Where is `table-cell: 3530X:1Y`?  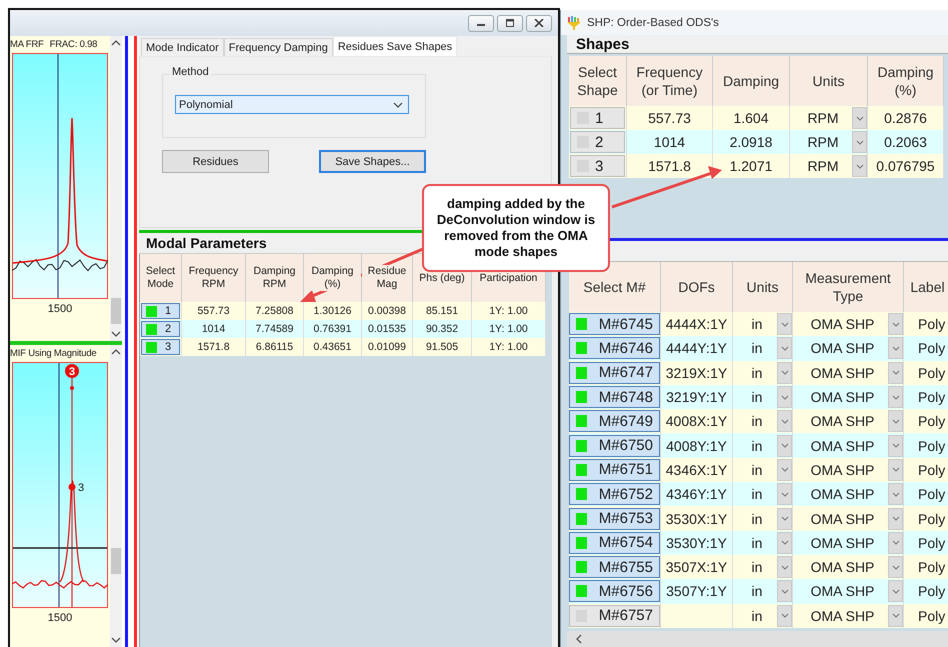 table-cell: 3530X:1Y is located at coordinates (697, 518).